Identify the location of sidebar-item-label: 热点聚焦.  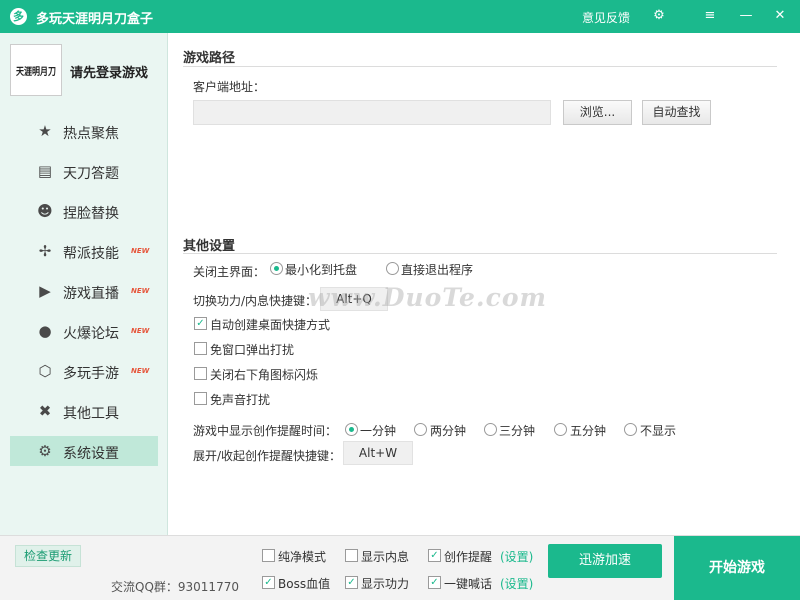
(91, 134).